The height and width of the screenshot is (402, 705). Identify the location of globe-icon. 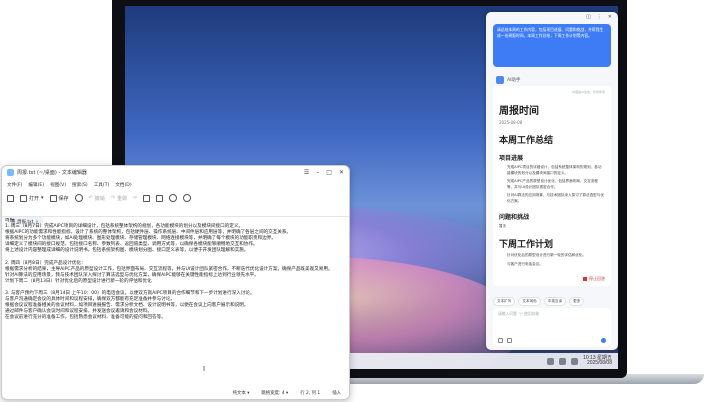
(78, 198).